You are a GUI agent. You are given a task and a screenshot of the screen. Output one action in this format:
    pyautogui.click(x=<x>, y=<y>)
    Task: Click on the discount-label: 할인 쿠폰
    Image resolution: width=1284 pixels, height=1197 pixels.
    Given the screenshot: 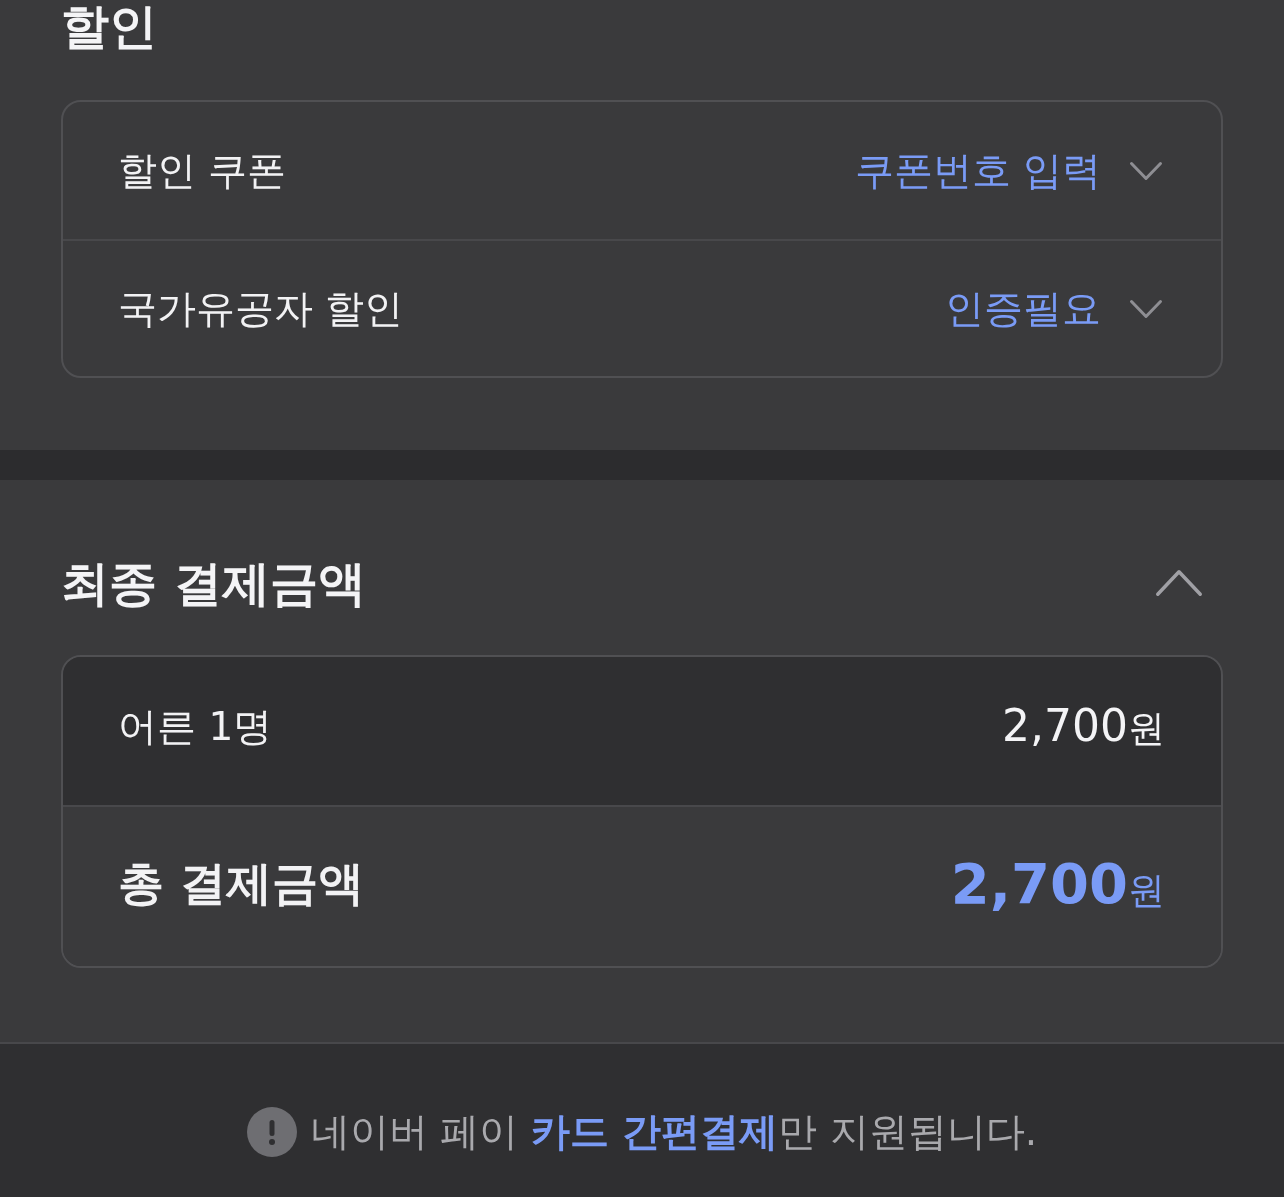 What is the action you would take?
    pyautogui.click(x=202, y=170)
    